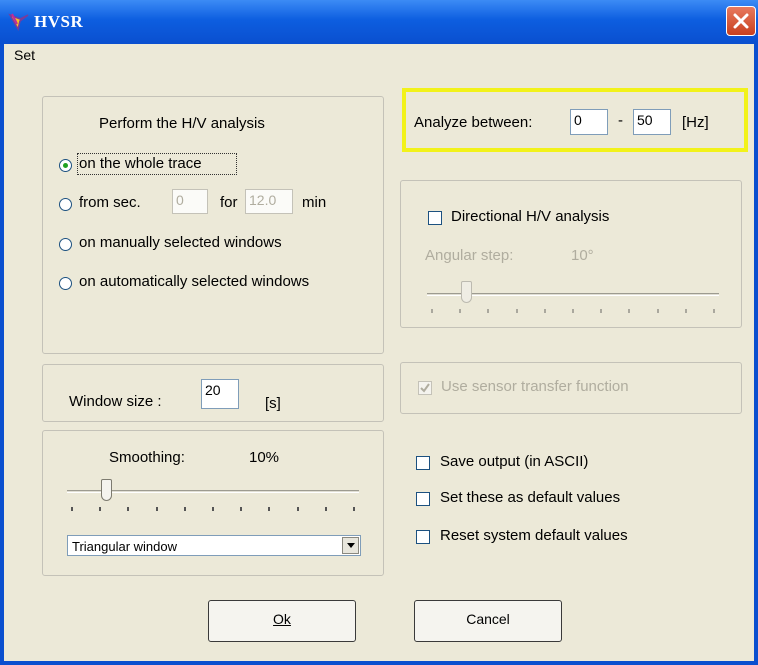 This screenshot has width=758, height=665. Describe the element at coordinates (65, 244) in the screenshot. I see `radio-manual-windows` at that location.